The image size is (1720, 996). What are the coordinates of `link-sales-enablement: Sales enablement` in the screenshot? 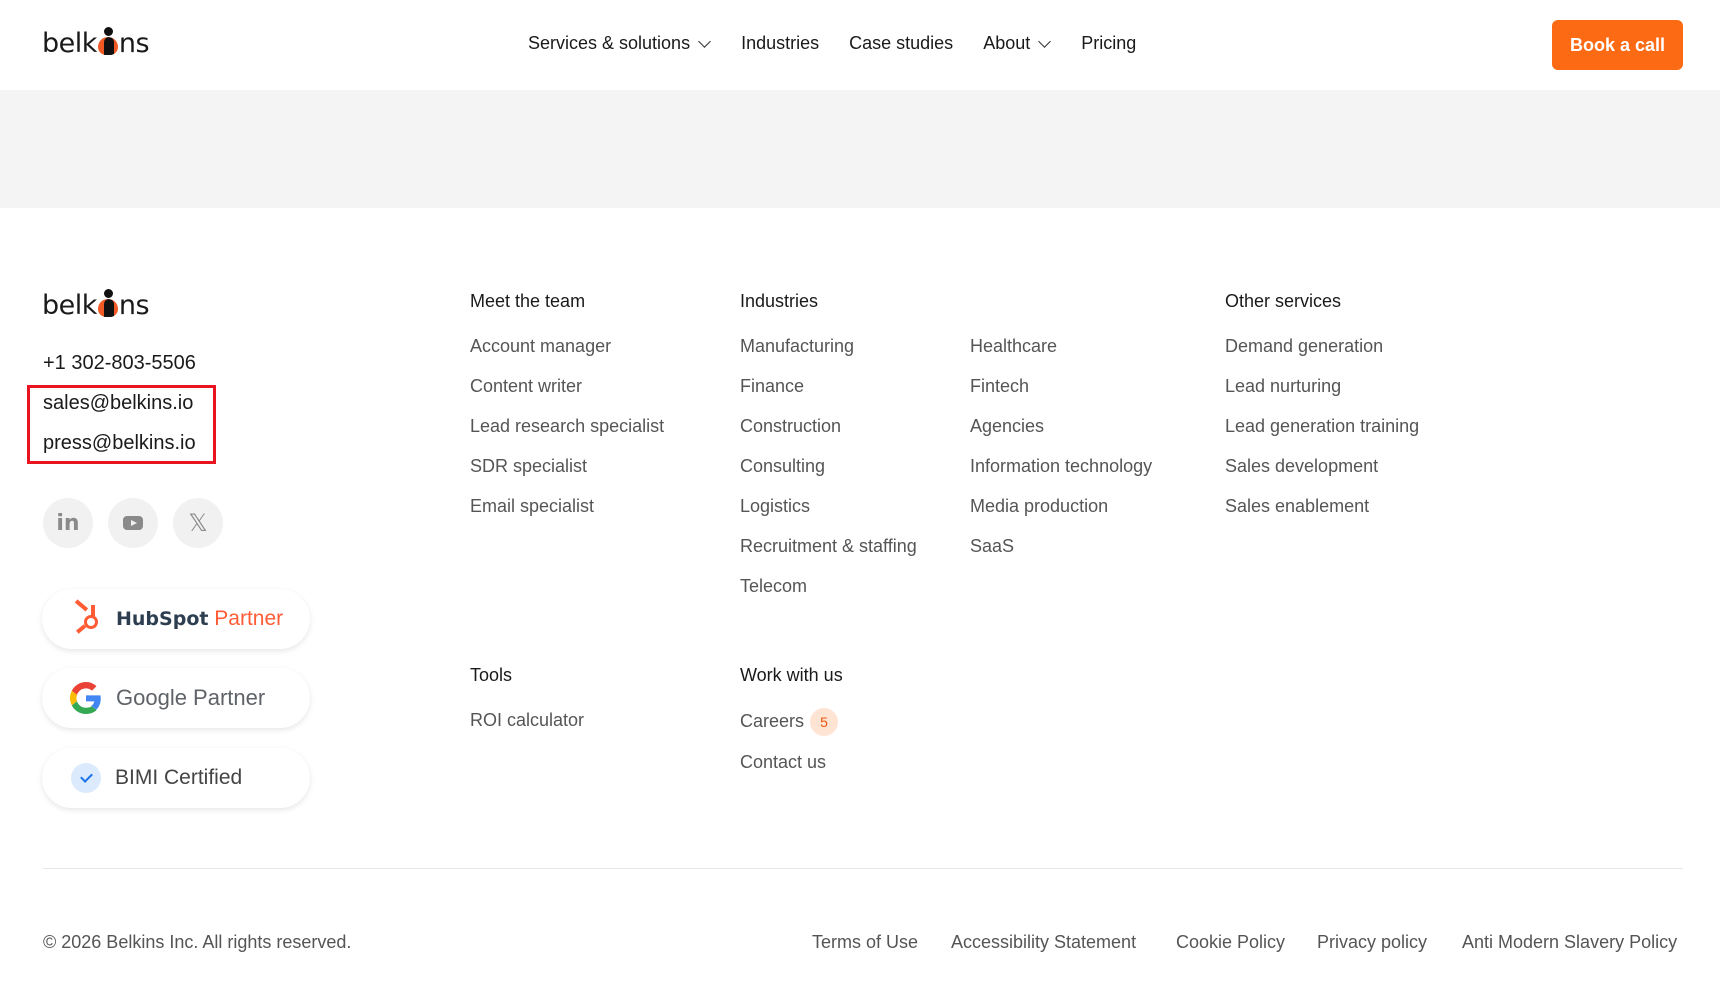 It's located at (1297, 506).